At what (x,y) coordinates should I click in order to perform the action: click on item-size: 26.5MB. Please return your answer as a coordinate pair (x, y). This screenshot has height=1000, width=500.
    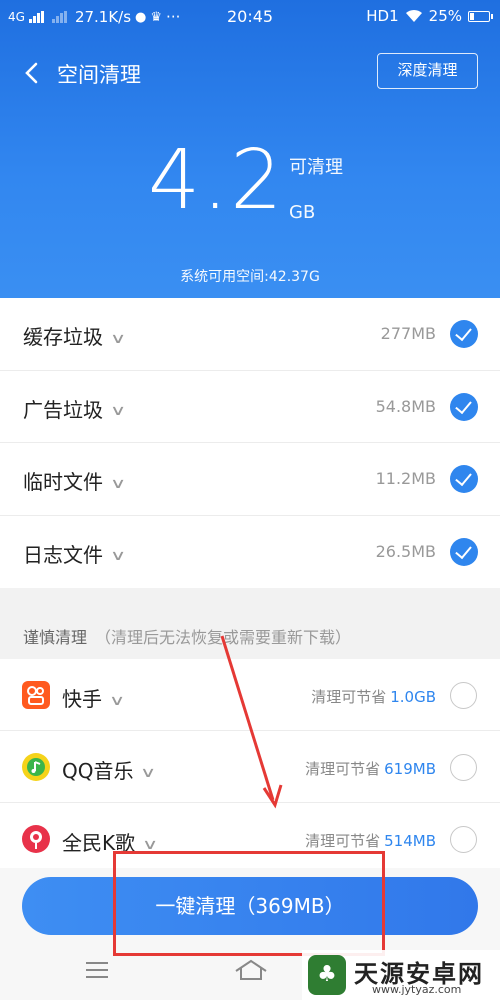
    Looking at the image, I should click on (405, 551).